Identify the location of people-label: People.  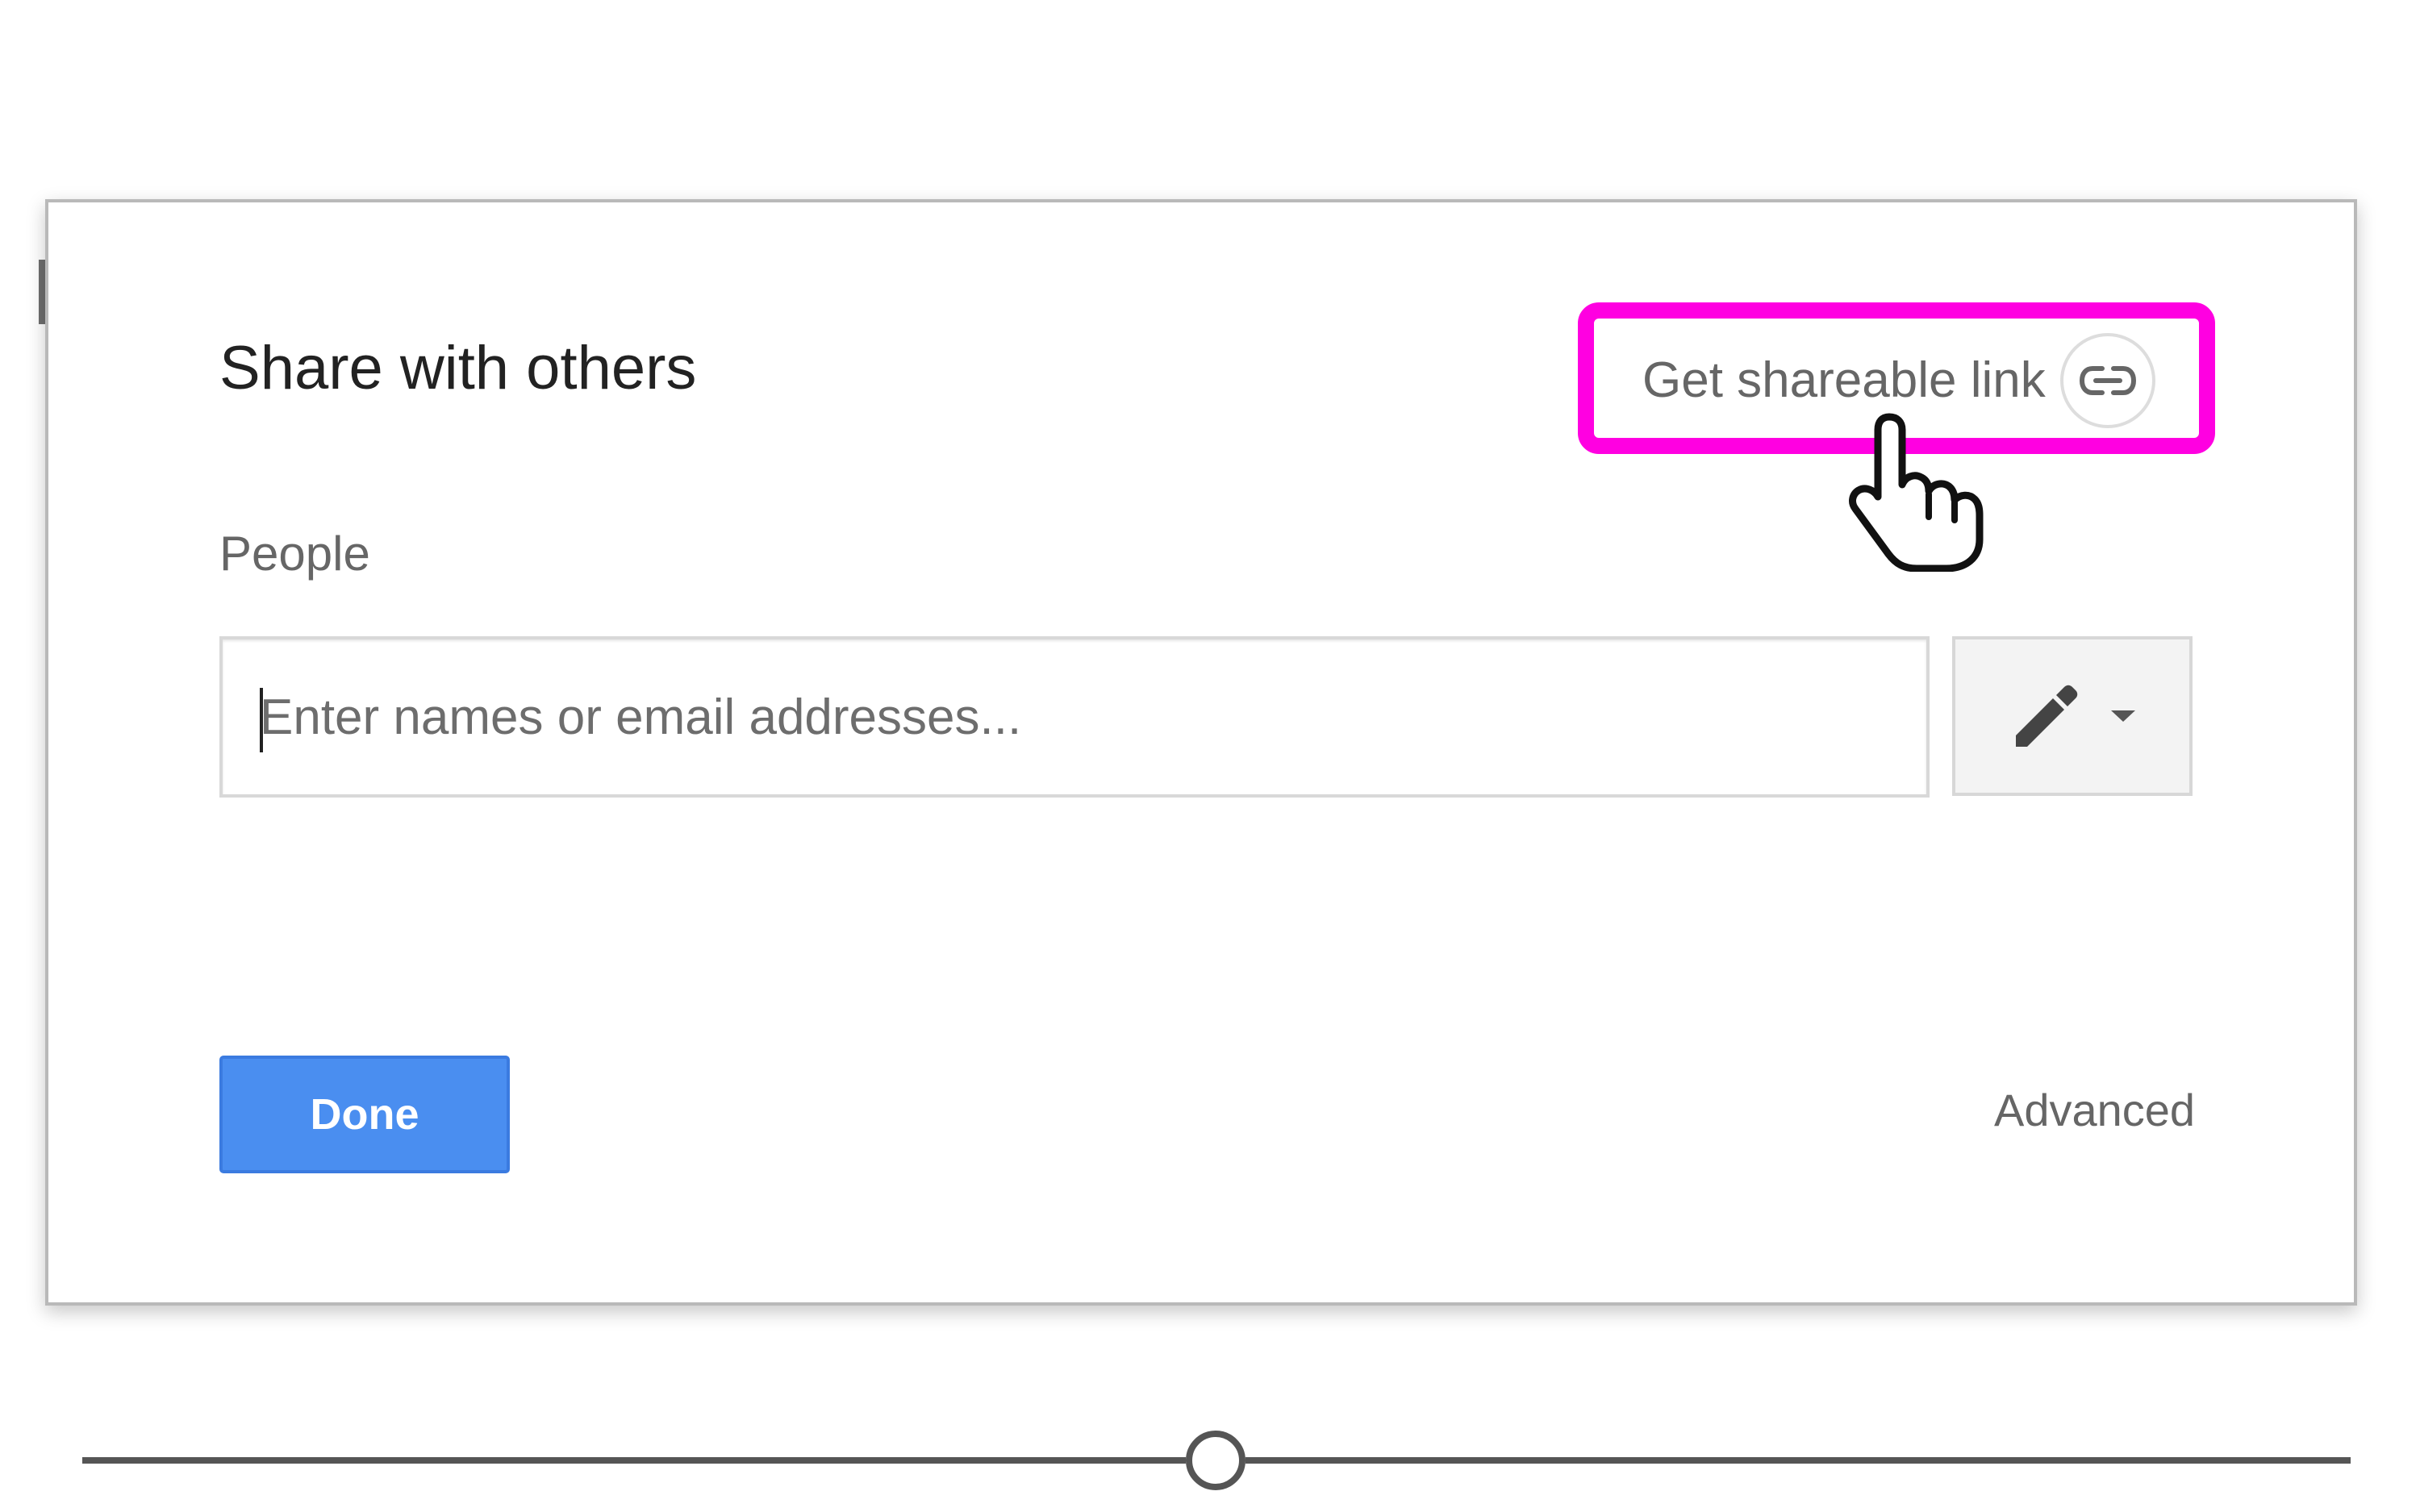
(294, 554).